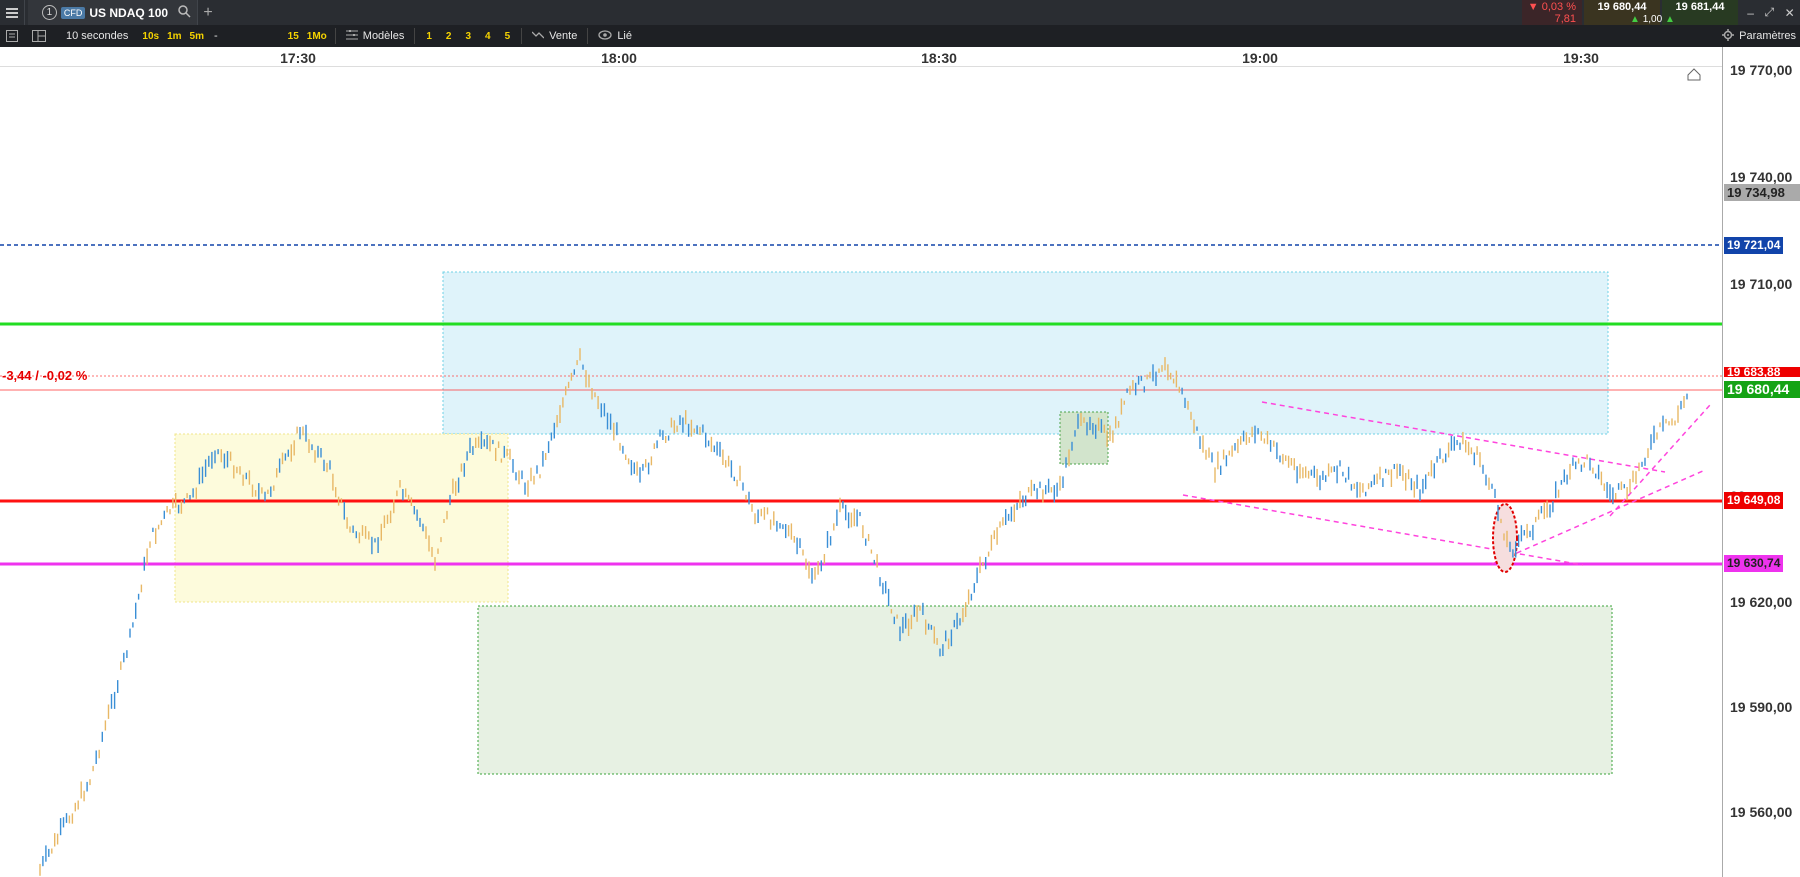  I want to click on spread-text: 1,00, so click(1652, 19).